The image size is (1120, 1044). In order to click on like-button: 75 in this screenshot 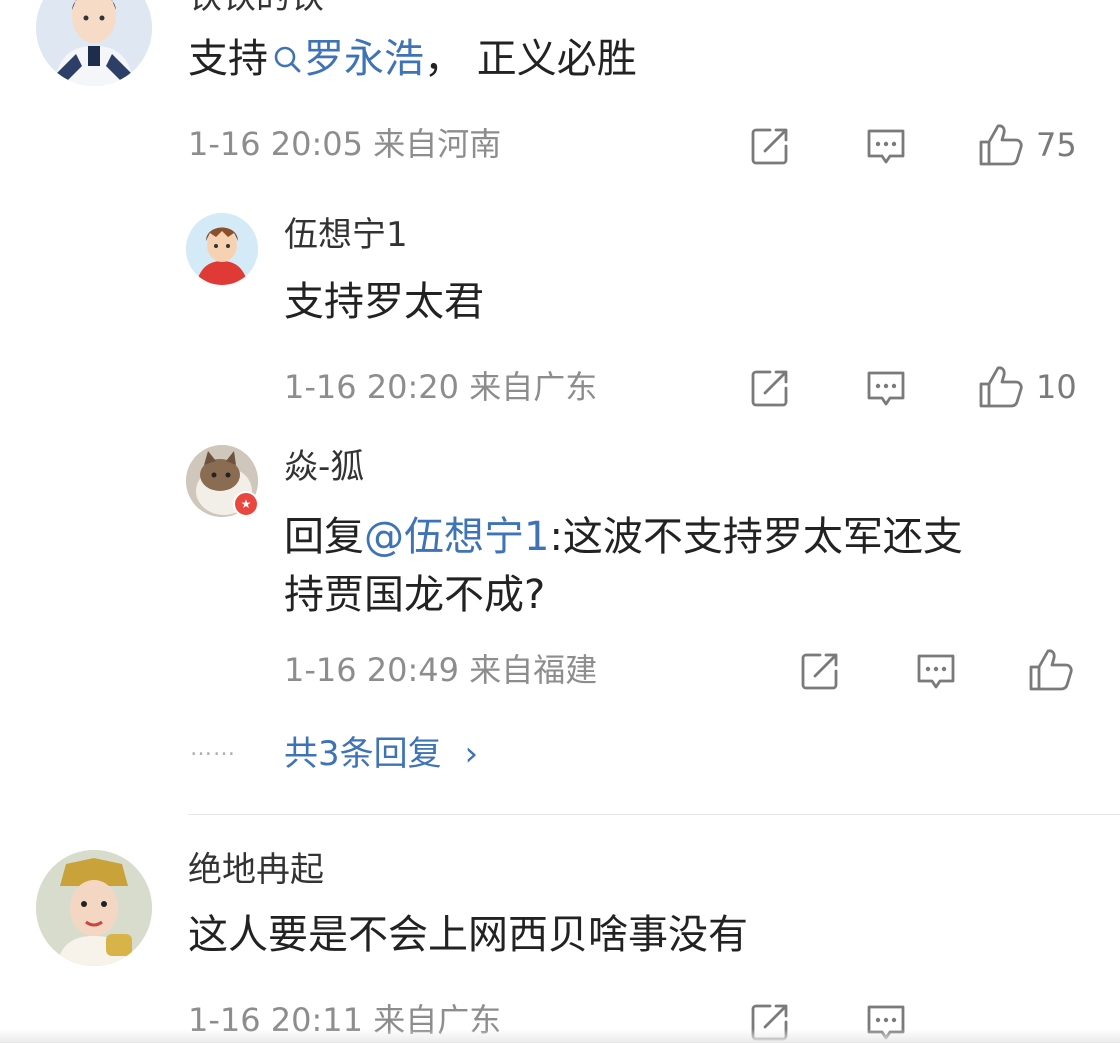, I will do `click(1026, 145)`.